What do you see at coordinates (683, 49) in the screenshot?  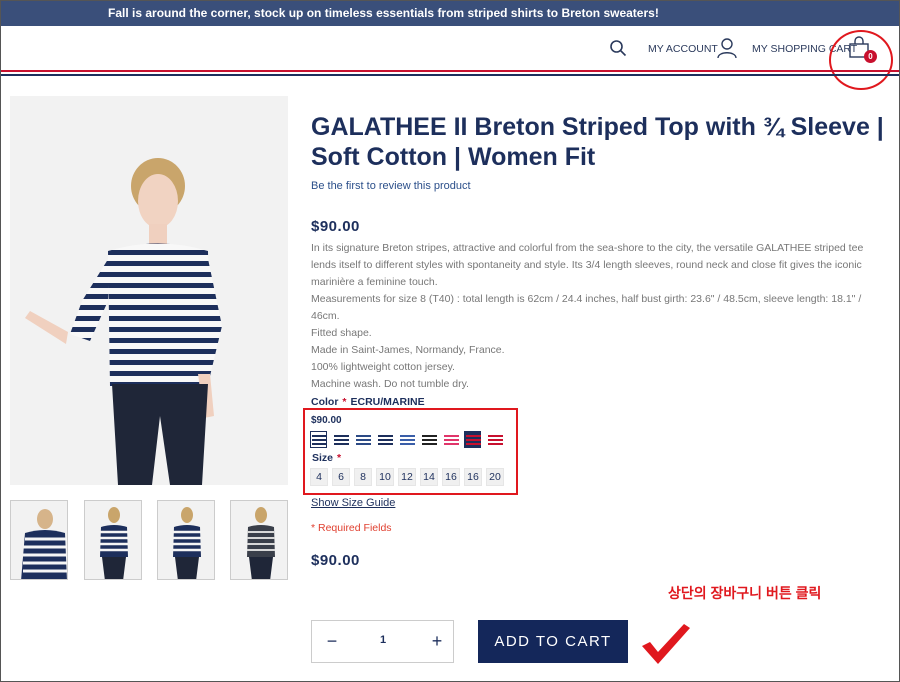 I see `my-account-link: MY ACCOUNT` at bounding box center [683, 49].